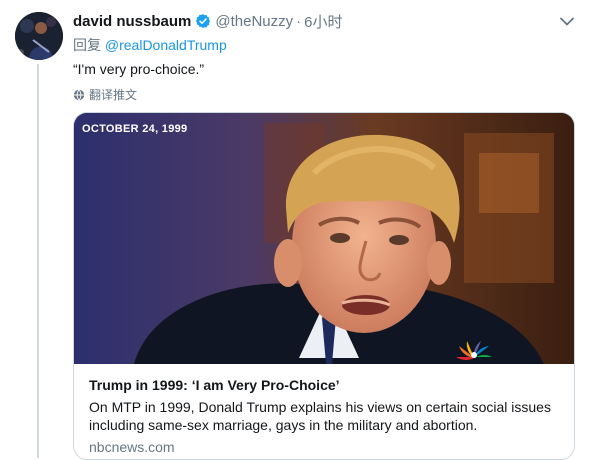 Image resolution: width=606 pixels, height=460 pixels. I want to click on card-title: Trump in 1999: ‘I am Very Pro-Choice’, so click(214, 385).